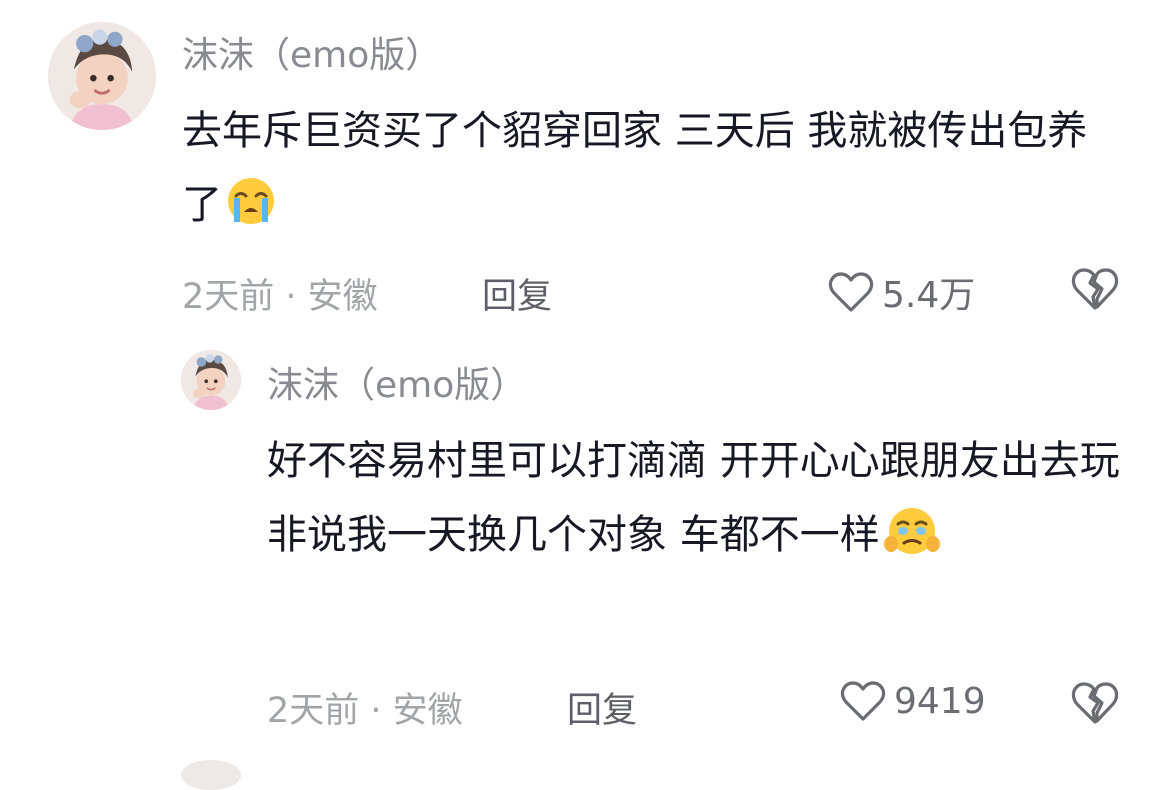 The width and height of the screenshot is (1170, 790). What do you see at coordinates (211, 775) in the screenshot?
I see `next-comment-avatar` at bounding box center [211, 775].